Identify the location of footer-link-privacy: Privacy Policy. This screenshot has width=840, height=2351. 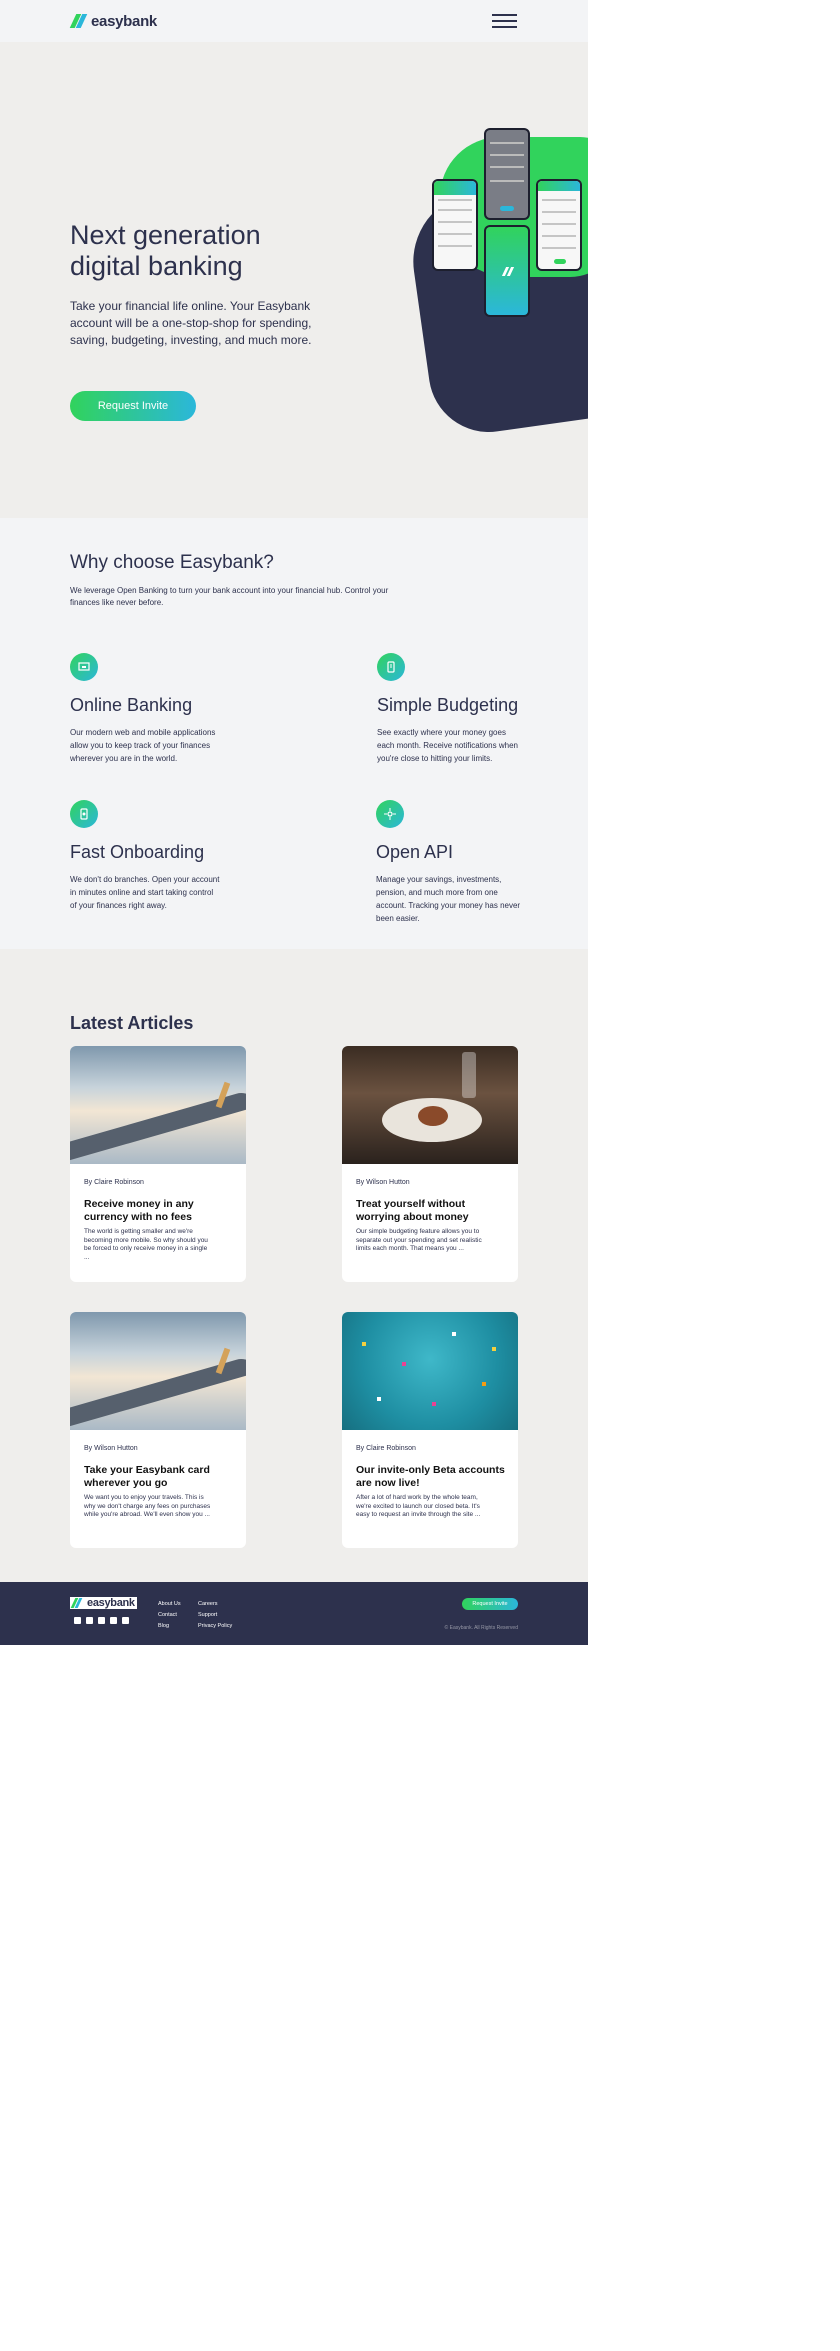
(215, 1626).